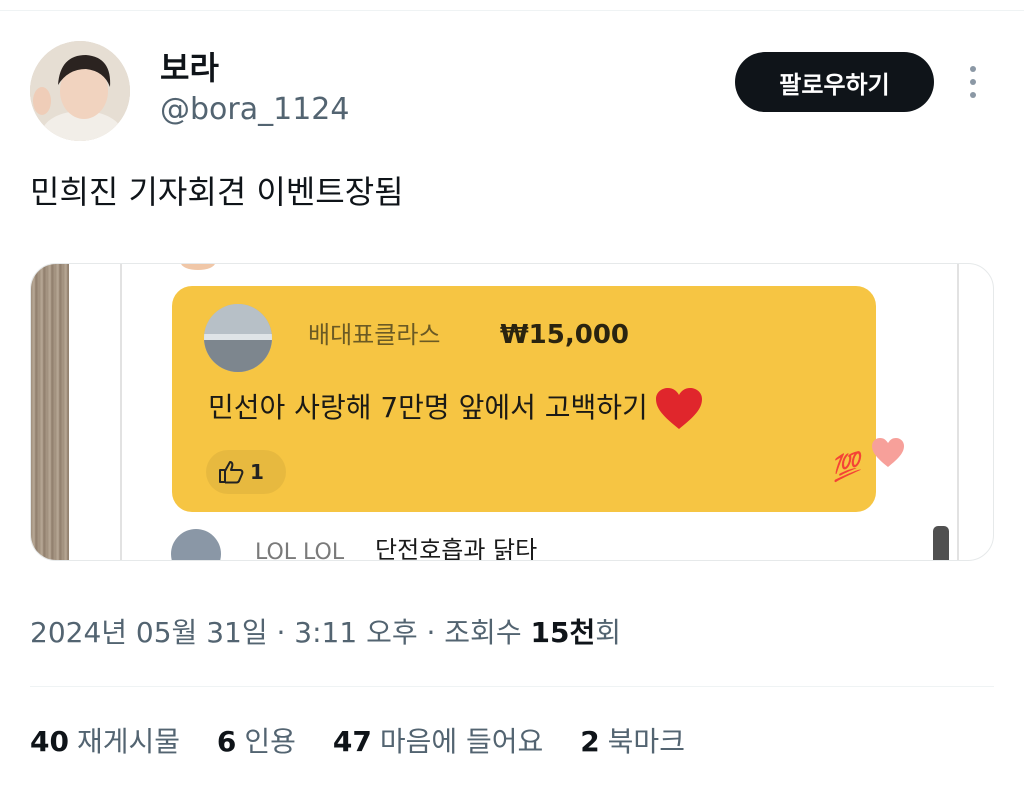 This screenshot has width=1024, height=789. What do you see at coordinates (257, 472) in the screenshot?
I see `superchat-like-count: 1` at bounding box center [257, 472].